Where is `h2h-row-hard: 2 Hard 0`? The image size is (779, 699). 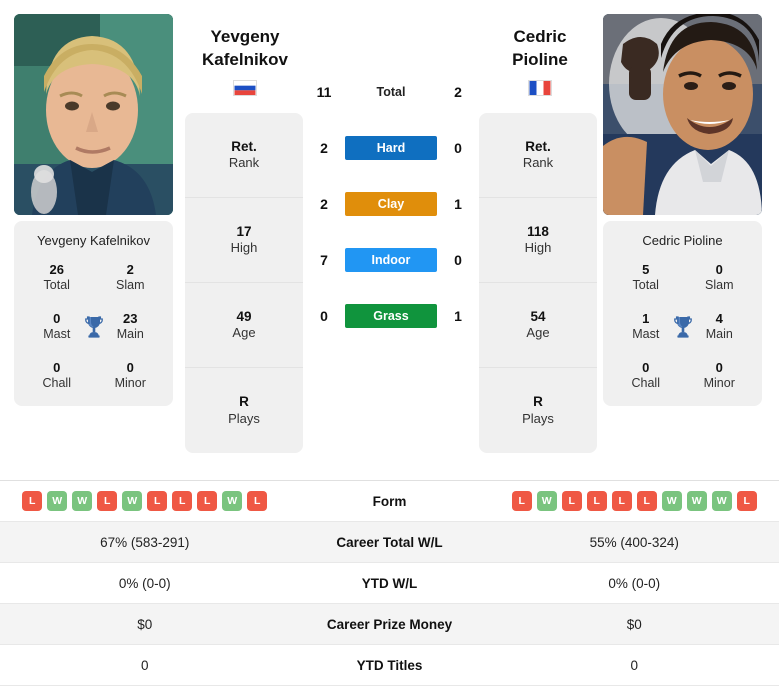 h2h-row-hard: 2 Hard 0 is located at coordinates (391, 148).